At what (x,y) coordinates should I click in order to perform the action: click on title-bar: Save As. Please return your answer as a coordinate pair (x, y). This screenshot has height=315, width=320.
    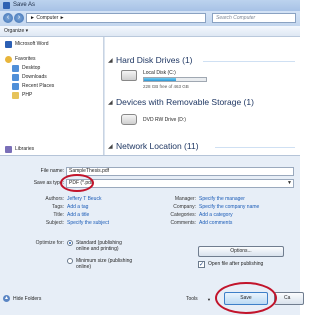
    Looking at the image, I should click on (150, 5).